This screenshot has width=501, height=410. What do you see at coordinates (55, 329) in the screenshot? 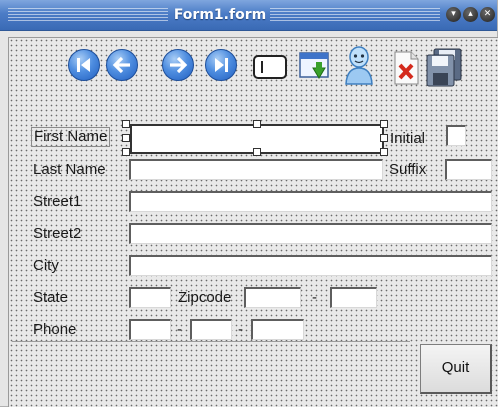
I see `phone-label: Phone` at bounding box center [55, 329].